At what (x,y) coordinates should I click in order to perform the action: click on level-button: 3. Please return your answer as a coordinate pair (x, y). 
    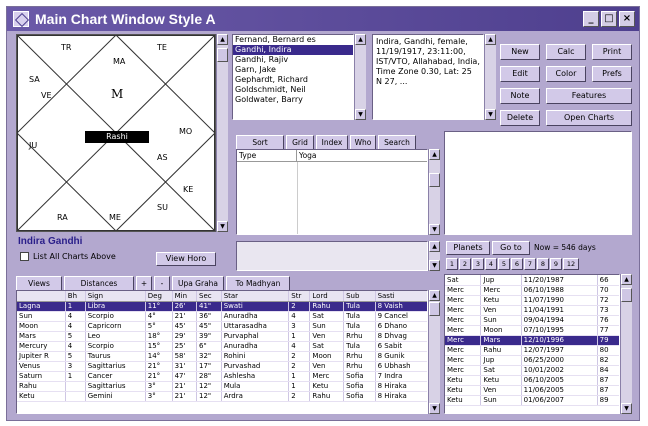
    Looking at the image, I should click on (478, 264).